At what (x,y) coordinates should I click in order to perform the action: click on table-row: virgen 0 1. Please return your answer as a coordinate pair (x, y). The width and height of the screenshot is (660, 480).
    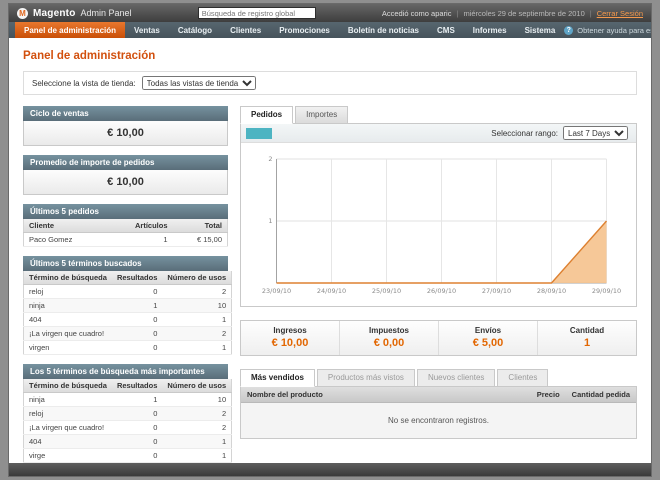
    Looking at the image, I should click on (127, 347).